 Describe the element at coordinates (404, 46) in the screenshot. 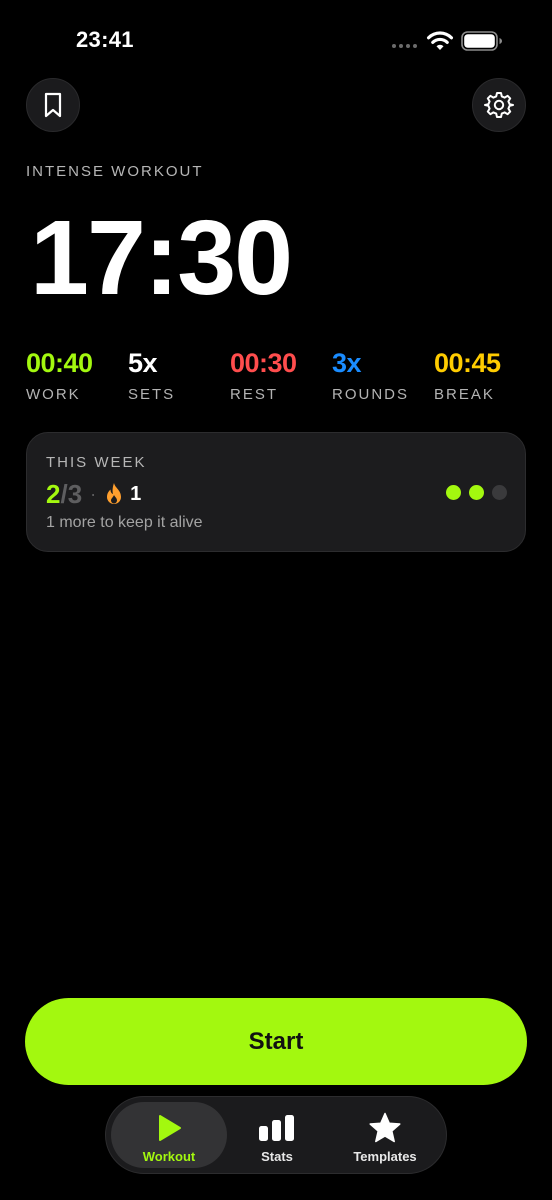

I see `cellular-signal-icon` at that location.